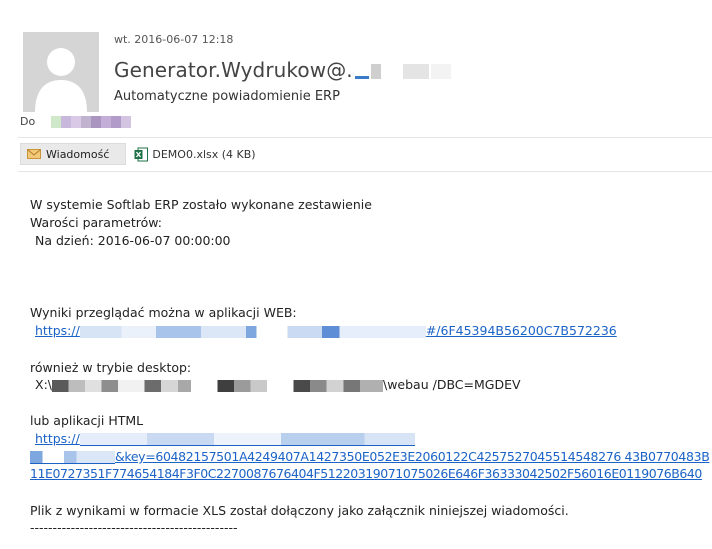 The image size is (712, 549). I want to click on html-label: lub aplikacji HTML, so click(87, 420).